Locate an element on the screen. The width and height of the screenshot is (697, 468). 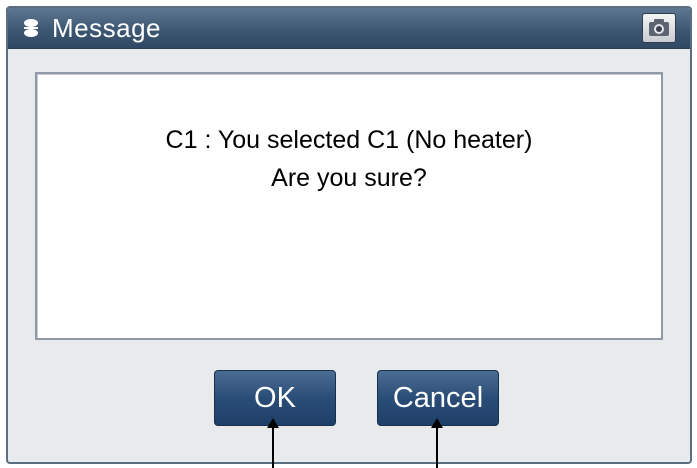
screenshot-button is located at coordinates (659, 28).